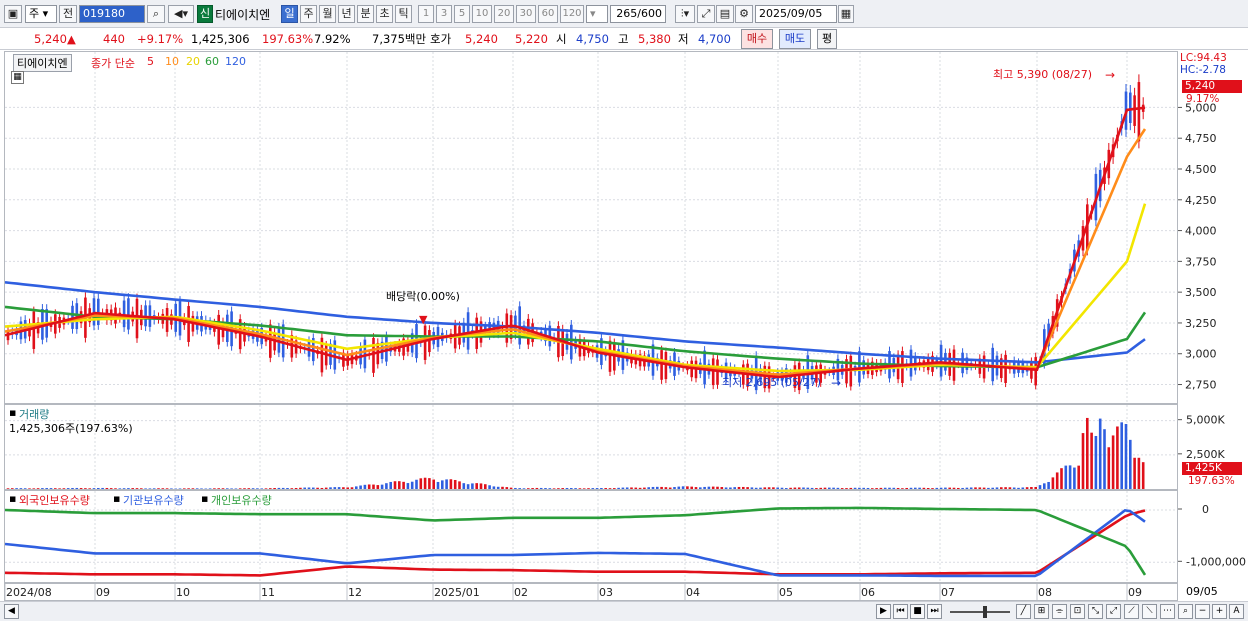  I want to click on tab-week: 주, so click(308, 14).